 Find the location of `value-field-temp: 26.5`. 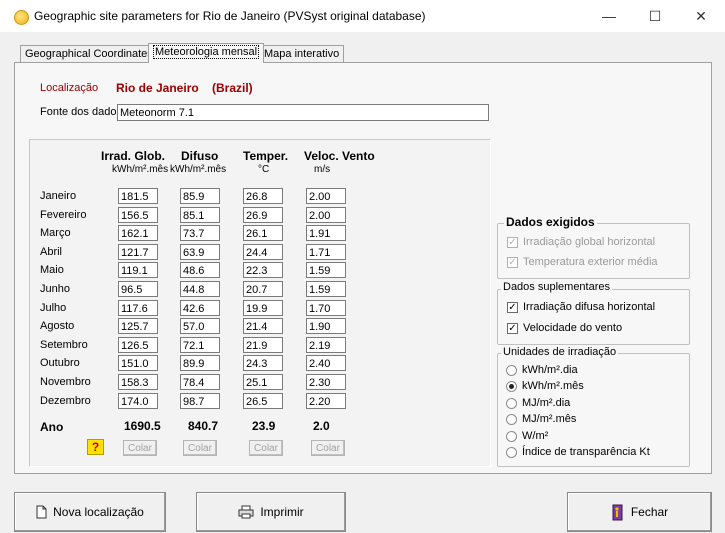

value-field-temp: 26.5 is located at coordinates (263, 401).